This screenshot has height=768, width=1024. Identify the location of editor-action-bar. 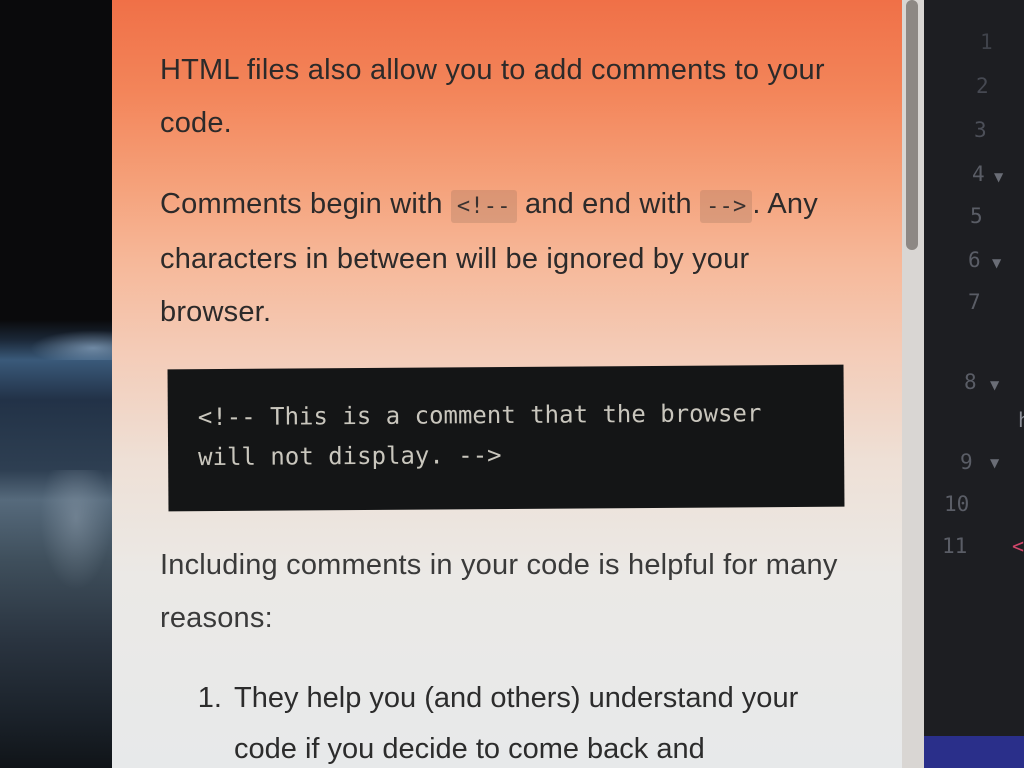
(974, 752).